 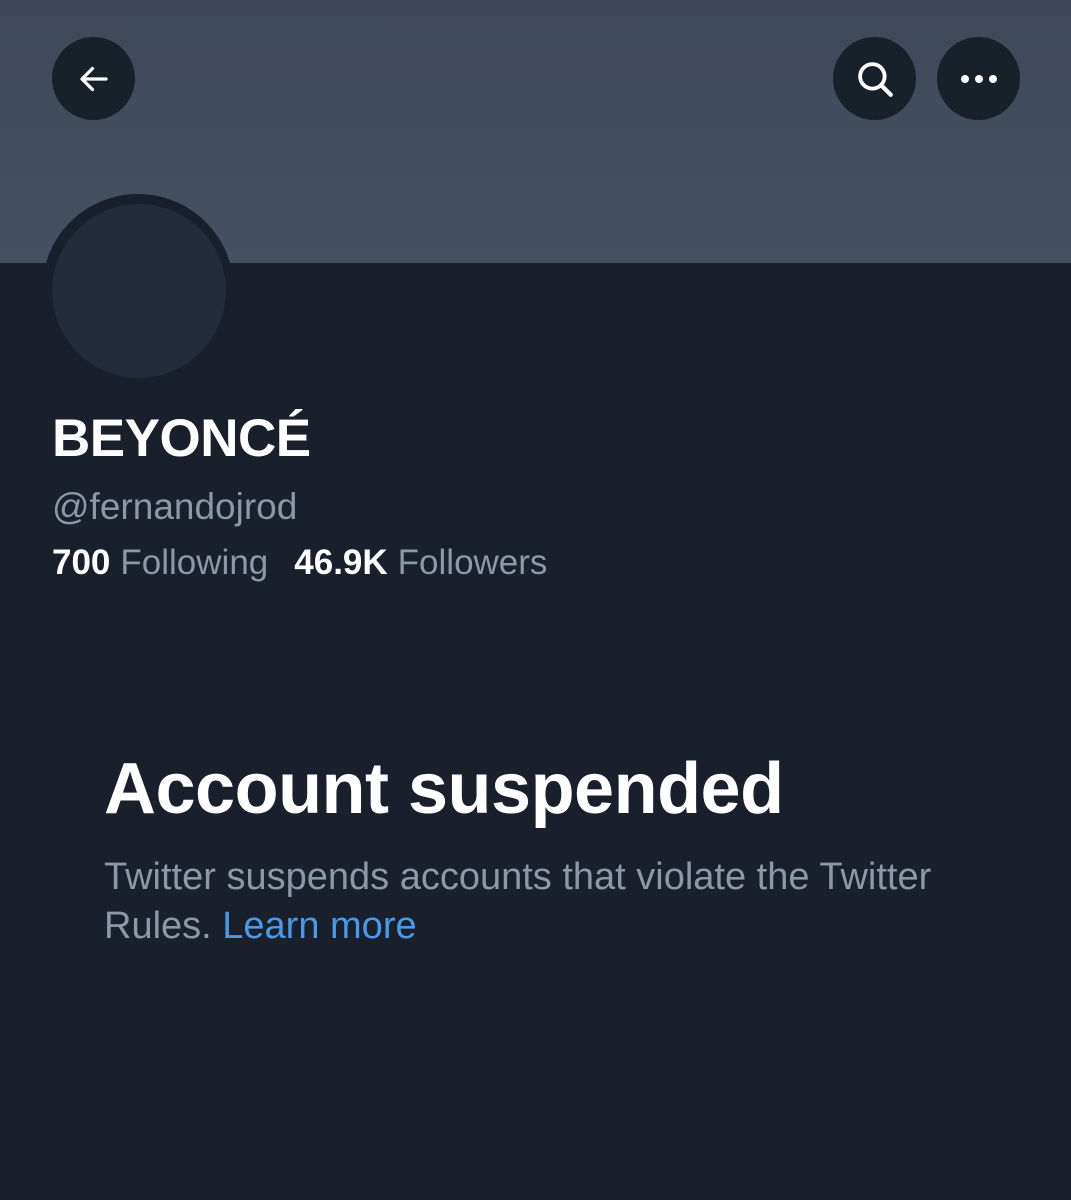 I want to click on more-options-button, so click(x=978, y=78).